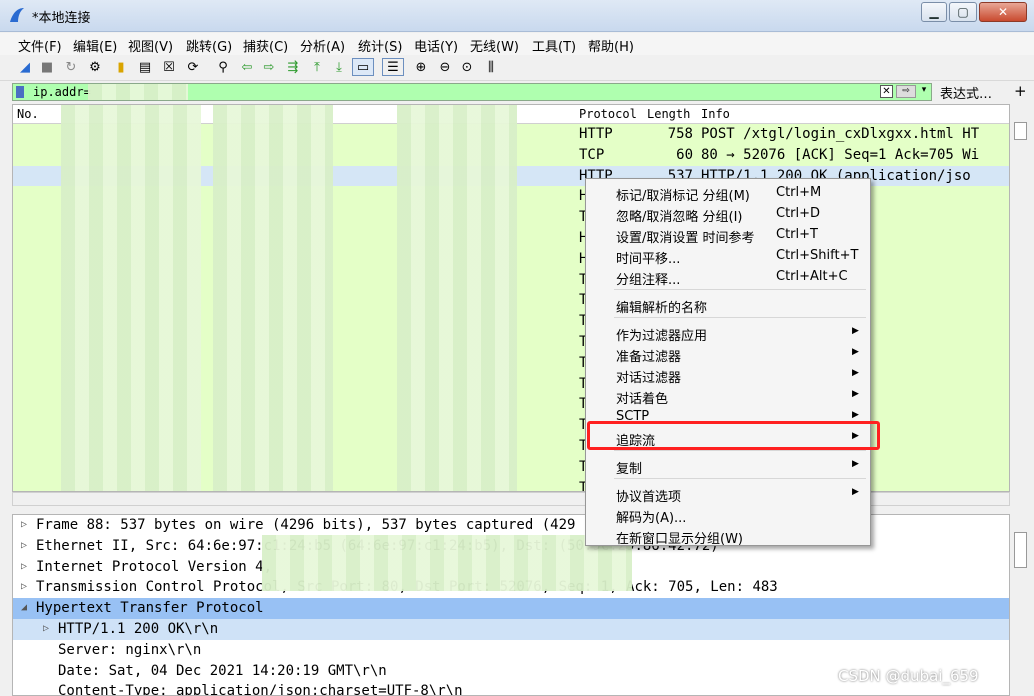  Describe the element at coordinates (797, 234) in the screenshot. I see `menu-item-shortcut: Ctrl+T` at that location.